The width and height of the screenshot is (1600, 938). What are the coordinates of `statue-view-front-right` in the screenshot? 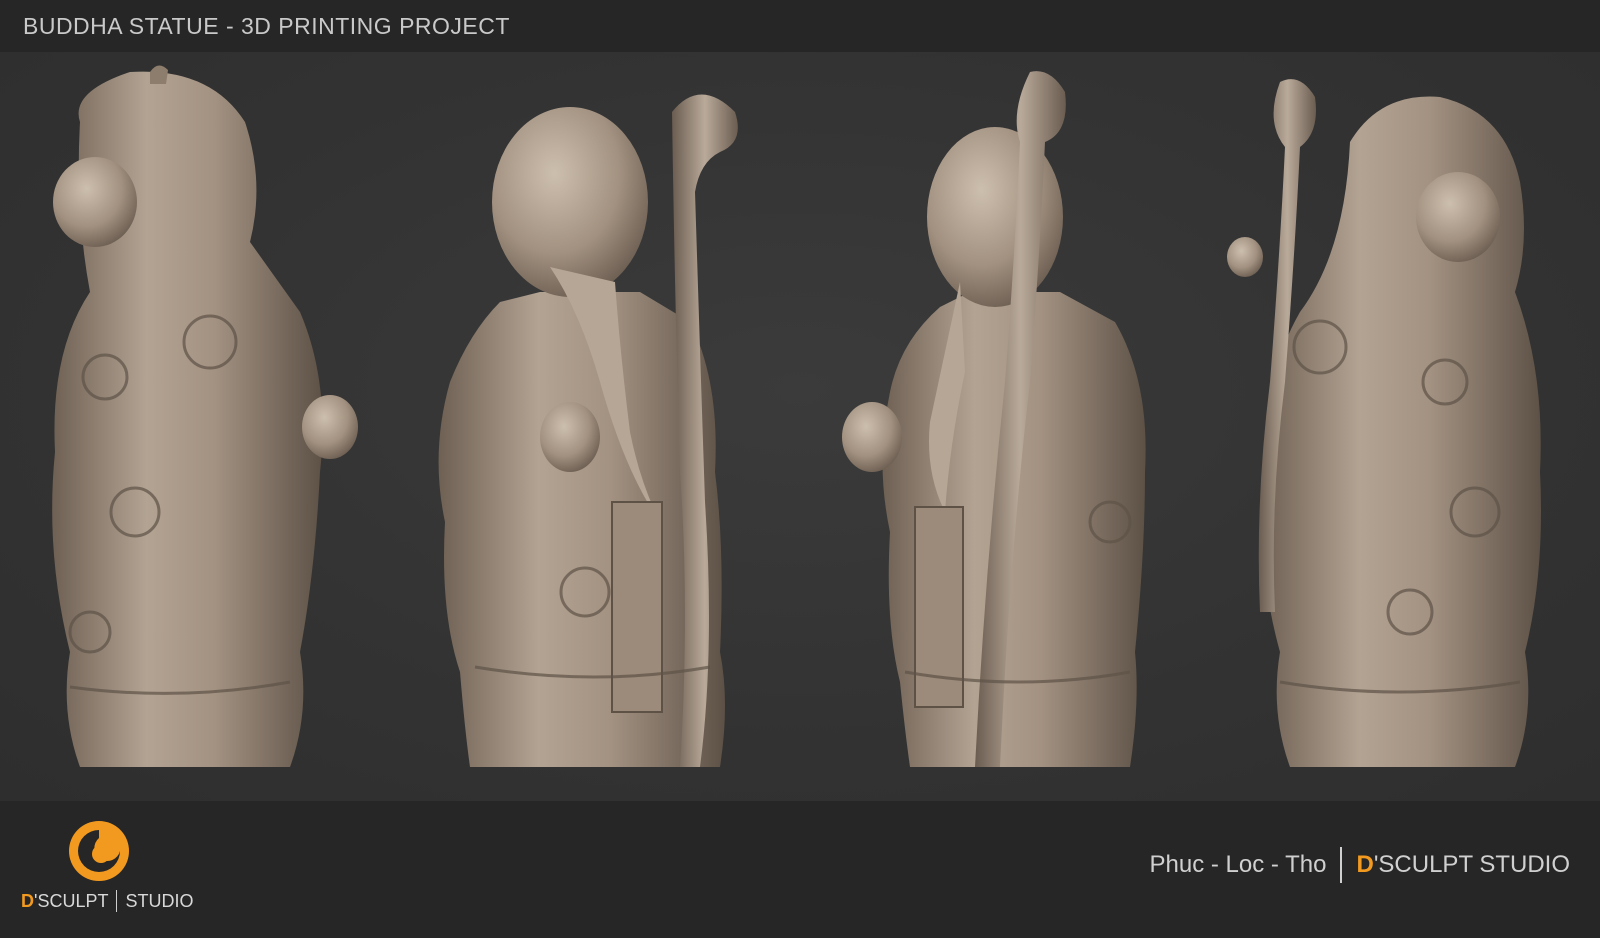 It's located at (994, 419).